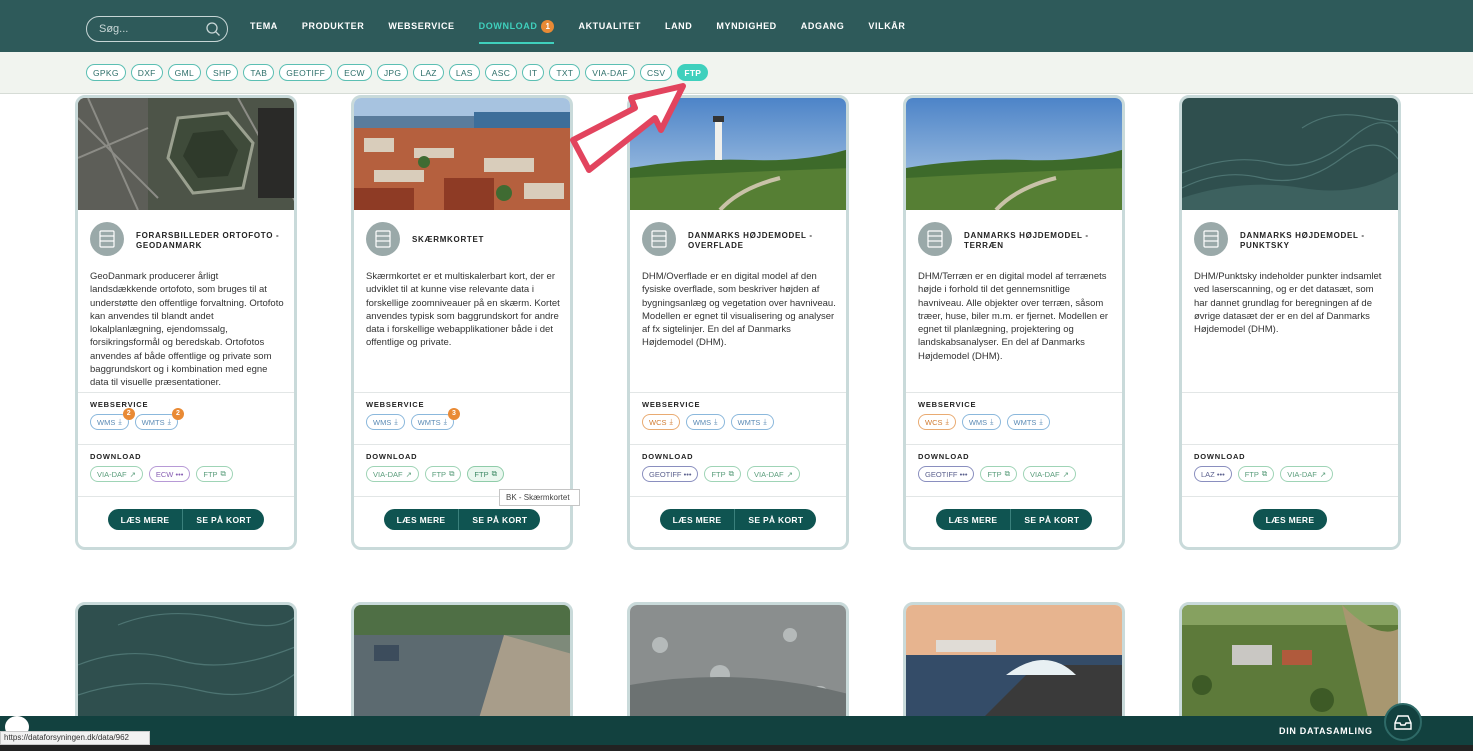  I want to click on data-collection-label: DIN DATASAMLING, so click(1326, 731).